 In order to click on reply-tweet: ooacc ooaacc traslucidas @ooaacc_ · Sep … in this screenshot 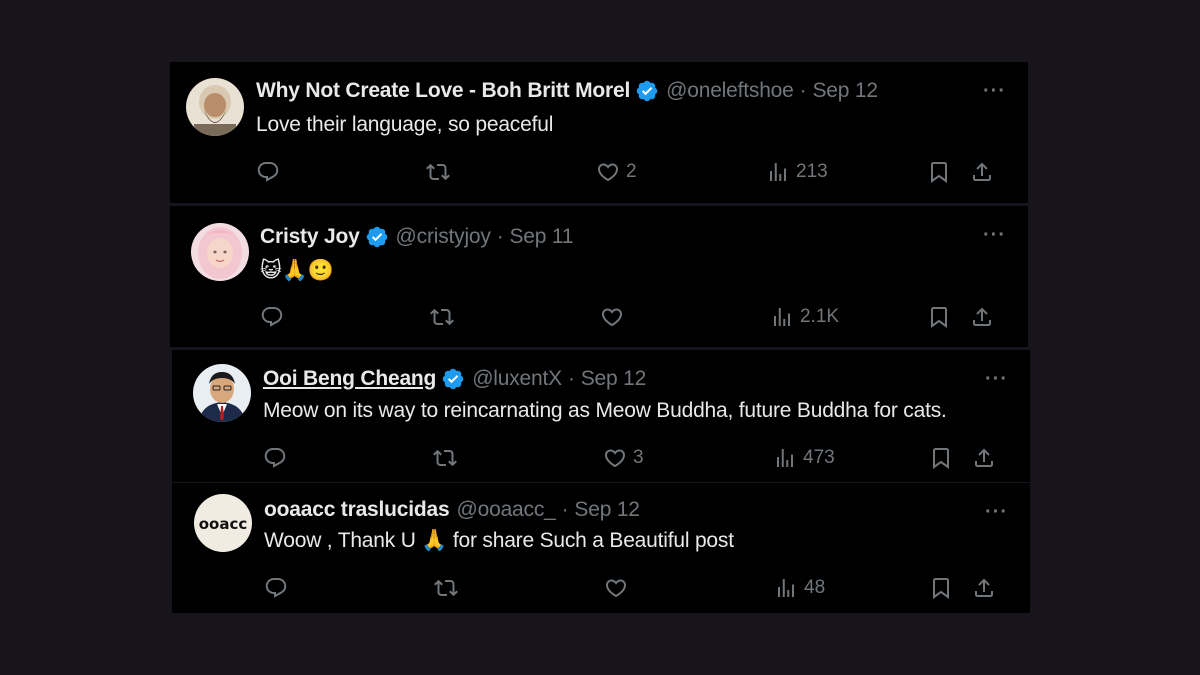, I will do `click(601, 548)`.